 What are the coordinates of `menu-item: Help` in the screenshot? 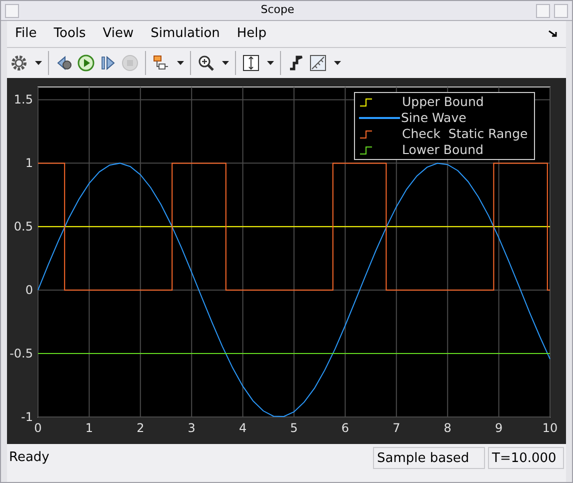 It's located at (251, 34).